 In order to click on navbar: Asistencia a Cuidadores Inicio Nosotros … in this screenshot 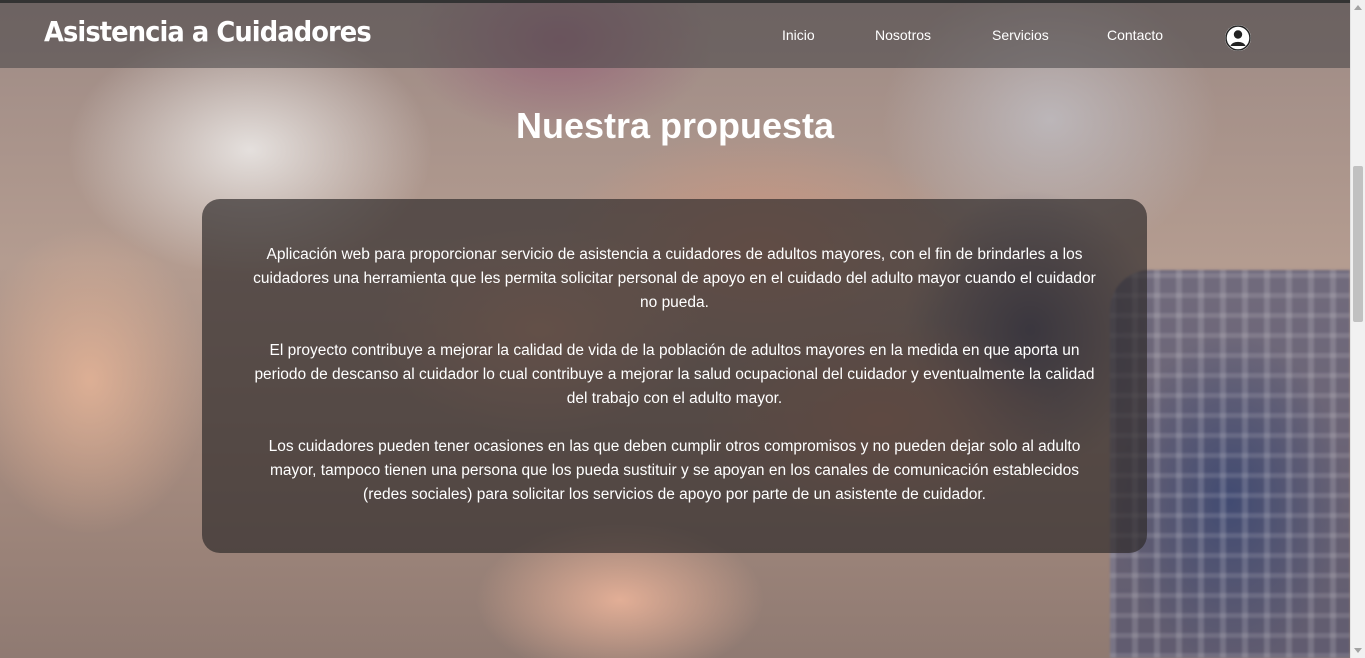, I will do `click(675, 34)`.